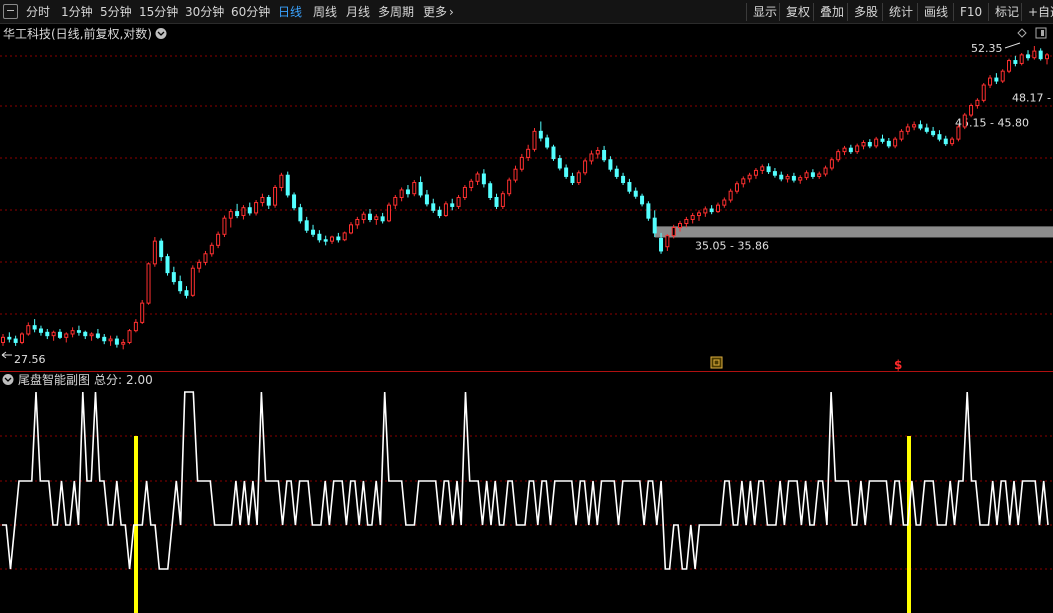 This screenshot has height=613, width=1053. What do you see at coordinates (932, 12) in the screenshot?
I see `draw-line-button: 画线` at bounding box center [932, 12].